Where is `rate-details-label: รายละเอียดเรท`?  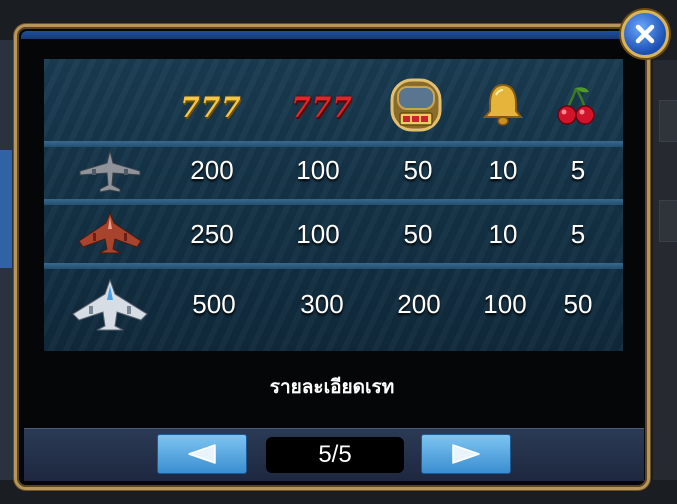
rate-details-label: รายละเอียดเรท is located at coordinates (332, 387).